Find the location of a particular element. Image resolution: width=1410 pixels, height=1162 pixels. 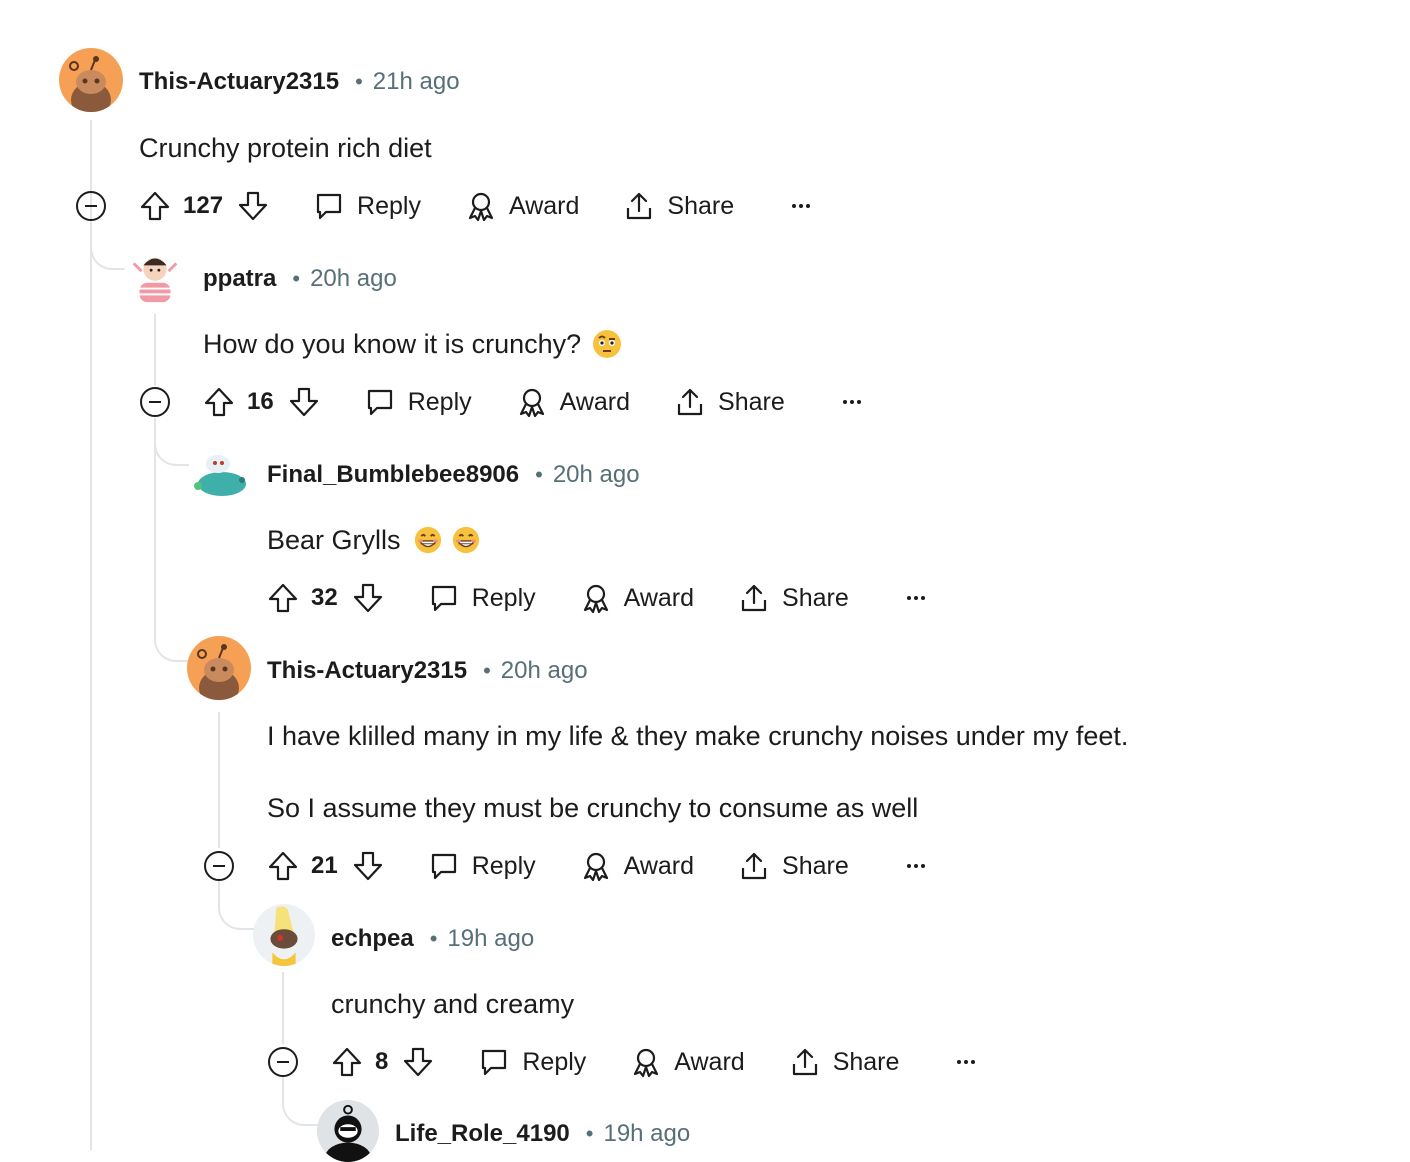

comment-text: Crunchy protein rich diet is located at coordinates (285, 147).